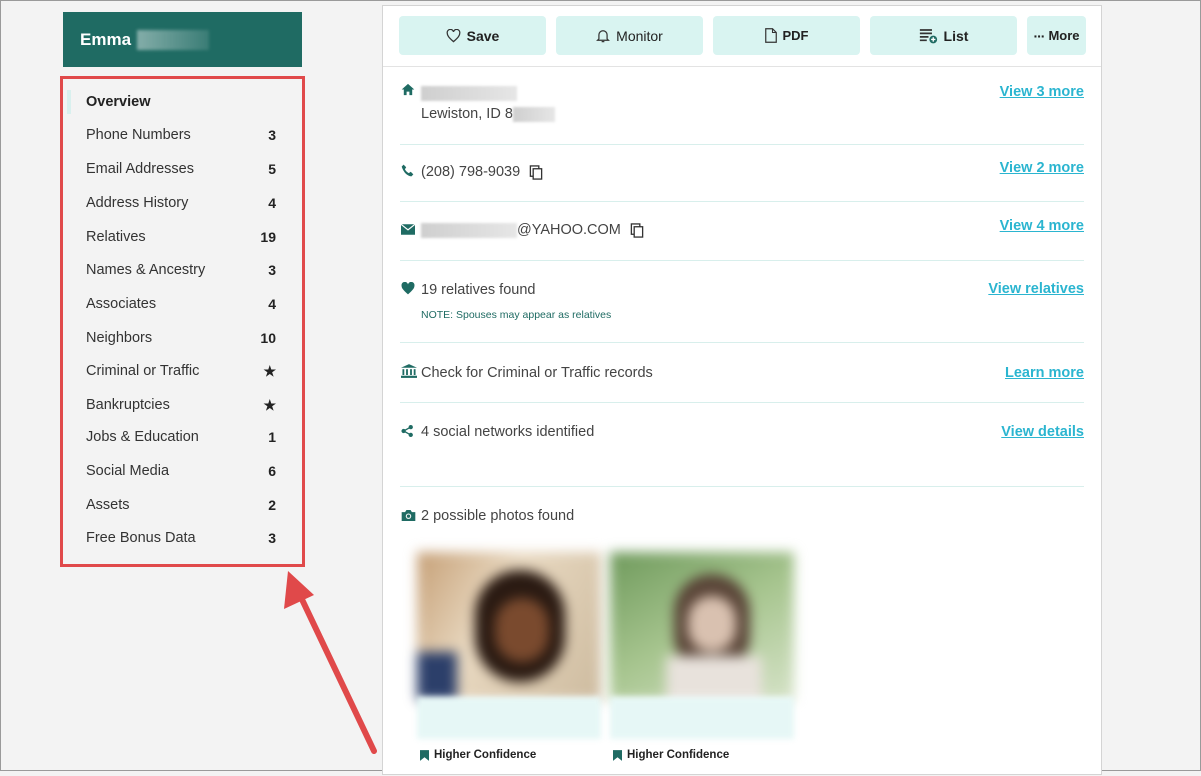 This screenshot has height=776, width=1201. Describe the element at coordinates (173, 39) in the screenshot. I see `redacted-last-name` at that location.